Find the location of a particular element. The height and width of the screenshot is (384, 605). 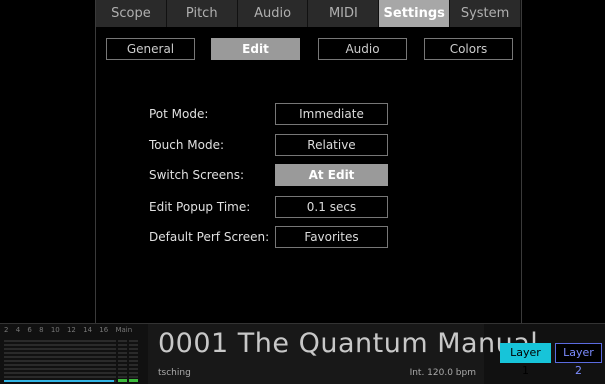

touch-mode-label: Touch Mode: is located at coordinates (186, 145).